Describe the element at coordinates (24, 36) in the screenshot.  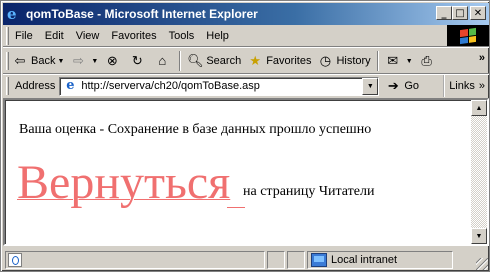
I see `menu-file: File` at that location.